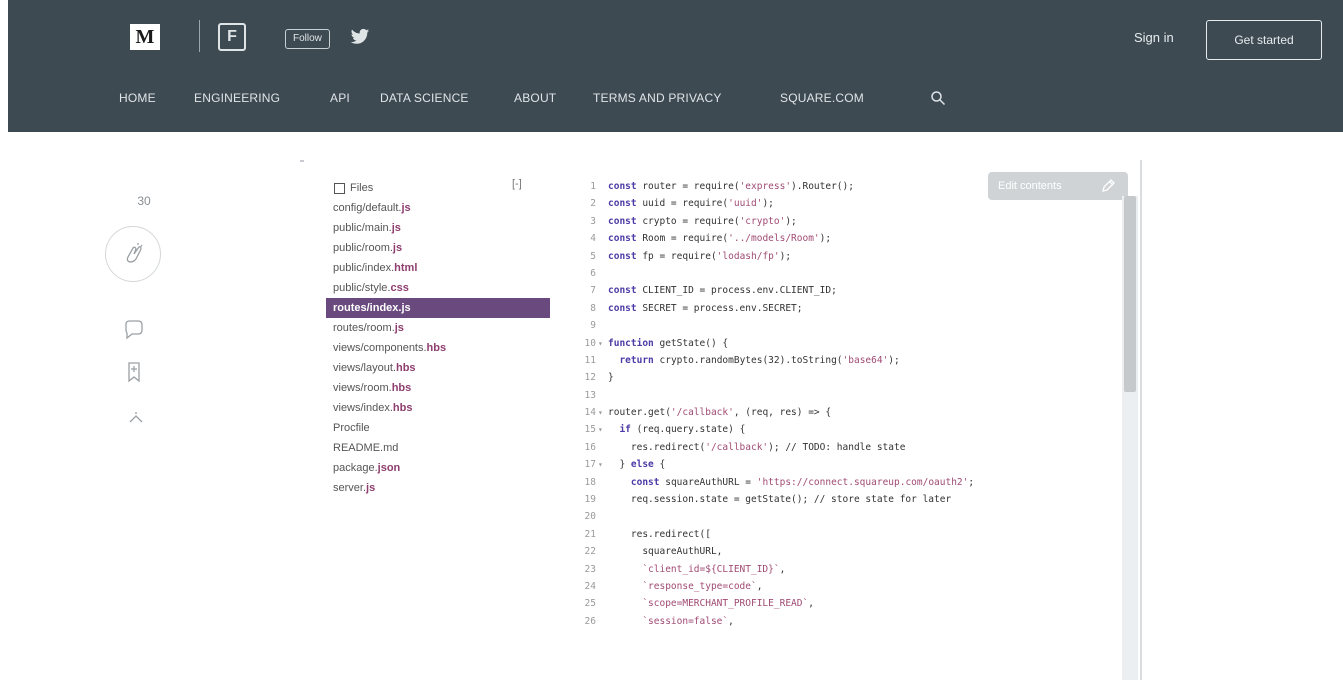 This screenshot has width=1343, height=680. I want to click on code-string: `session=false`, so click(685, 621).